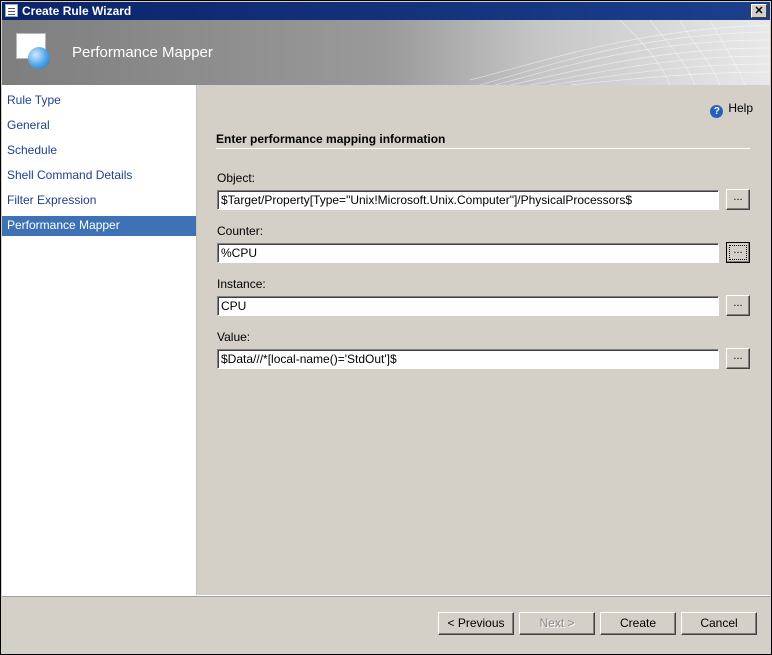 The image size is (772, 655). I want to click on nav-item-general: General, so click(99, 126).